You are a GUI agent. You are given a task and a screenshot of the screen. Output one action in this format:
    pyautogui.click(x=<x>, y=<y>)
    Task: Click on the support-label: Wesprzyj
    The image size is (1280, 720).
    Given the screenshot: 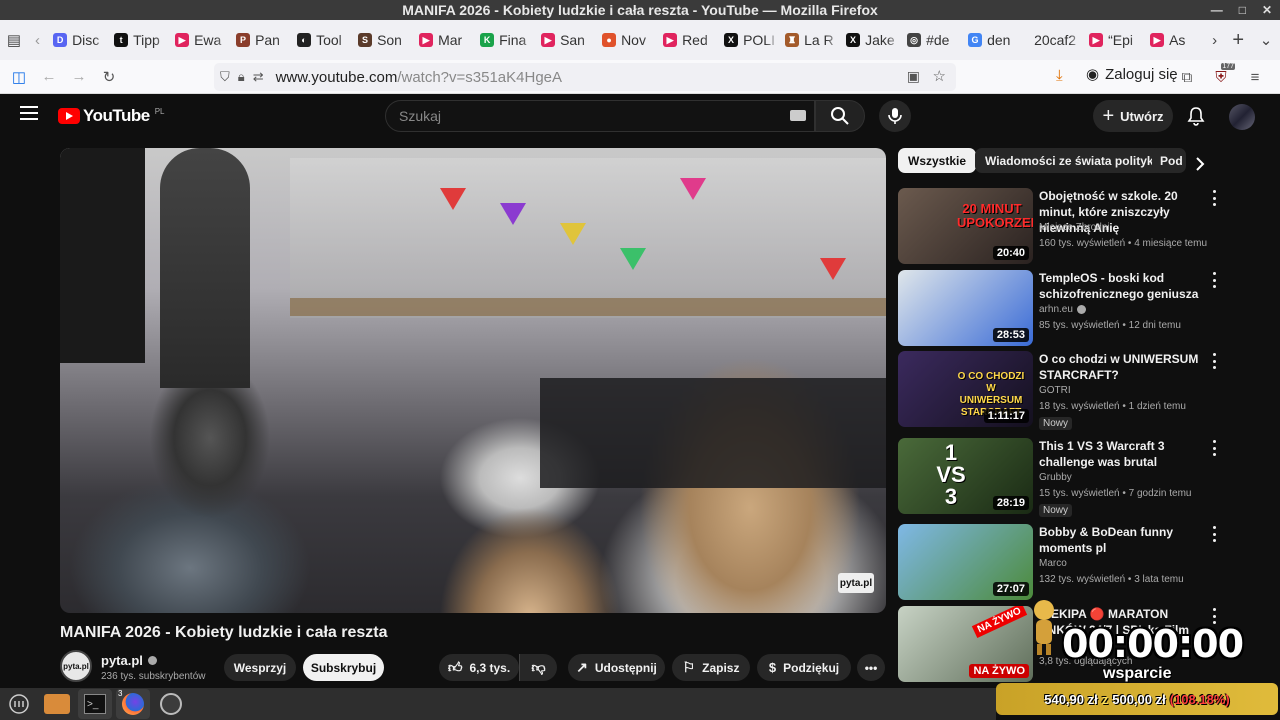 What is the action you would take?
    pyautogui.click(x=260, y=667)
    